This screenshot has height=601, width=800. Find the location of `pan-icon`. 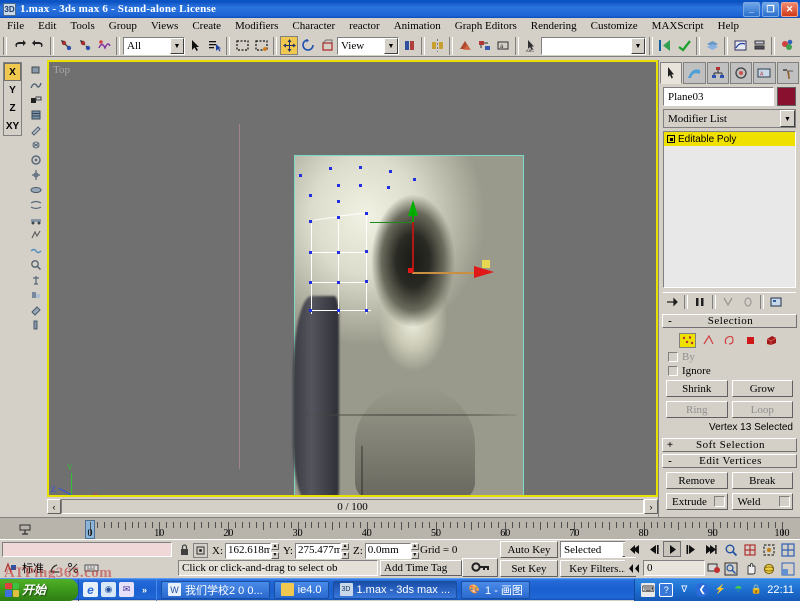

pan-icon is located at coordinates (750, 568).